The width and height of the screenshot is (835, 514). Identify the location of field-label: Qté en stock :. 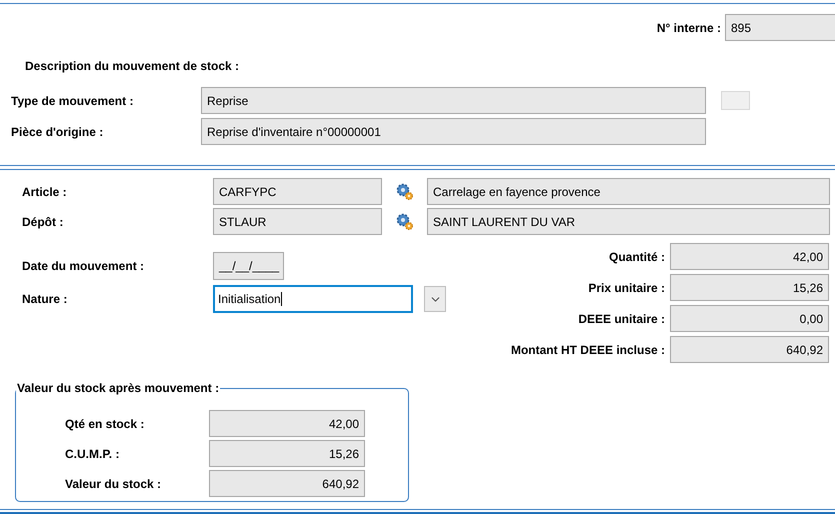
(105, 424).